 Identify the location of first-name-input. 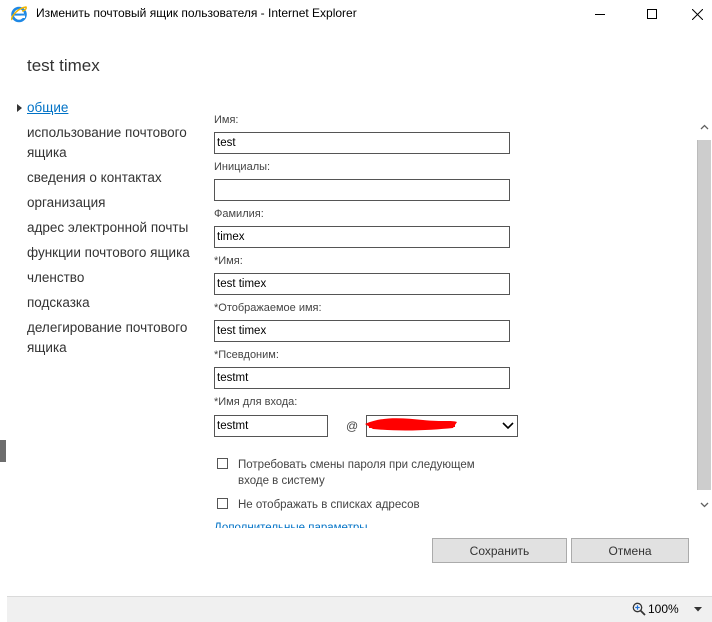
(362, 143).